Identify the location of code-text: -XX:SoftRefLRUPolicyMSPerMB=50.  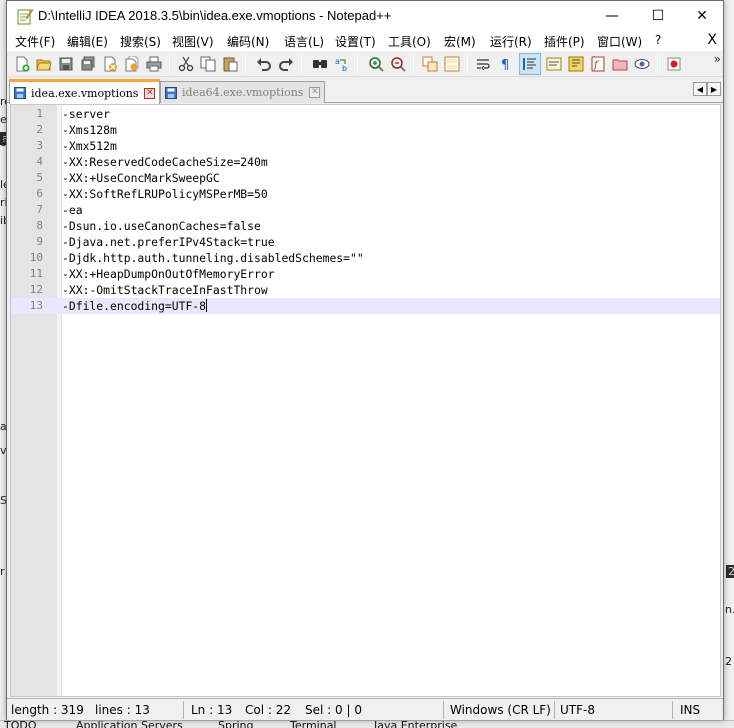
(165, 194).